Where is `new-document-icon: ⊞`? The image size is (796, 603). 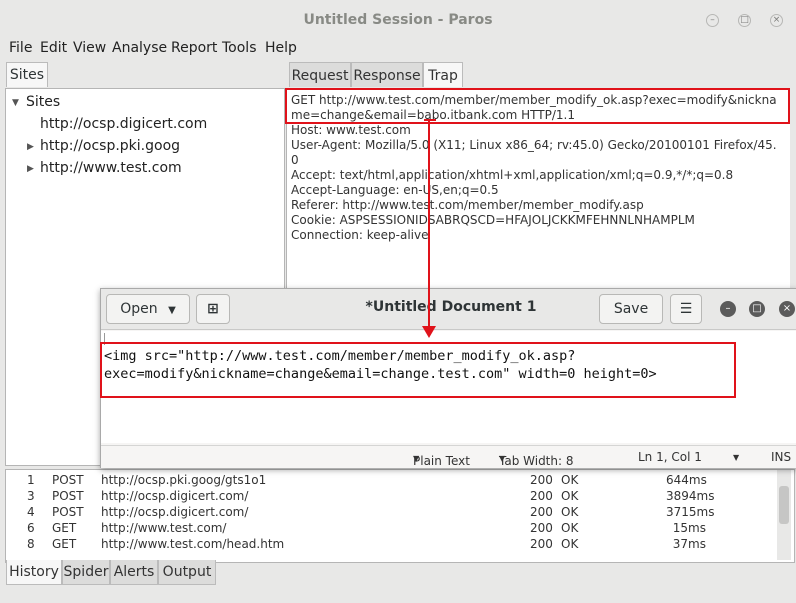 new-document-icon: ⊞ is located at coordinates (213, 309).